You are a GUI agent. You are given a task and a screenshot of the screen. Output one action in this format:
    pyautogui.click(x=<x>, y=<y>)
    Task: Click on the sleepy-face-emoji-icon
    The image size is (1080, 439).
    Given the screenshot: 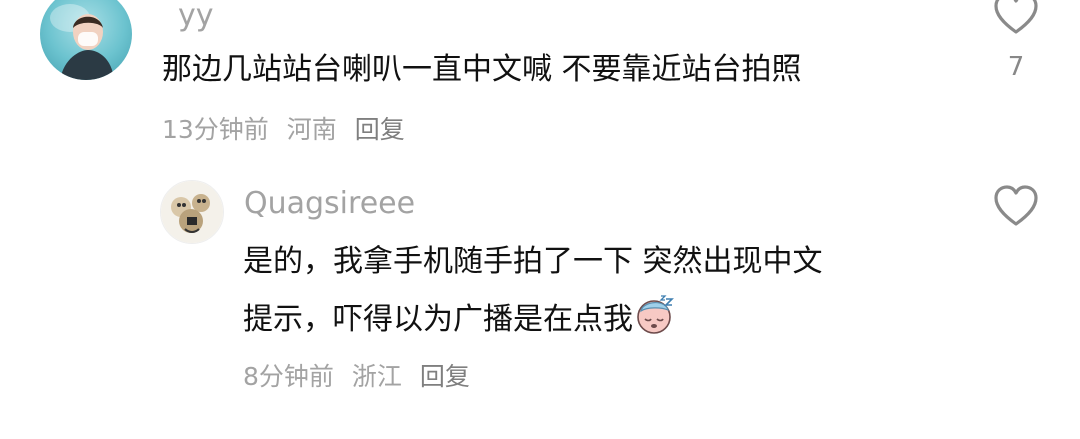 What is the action you would take?
    pyautogui.click(x=656, y=321)
    